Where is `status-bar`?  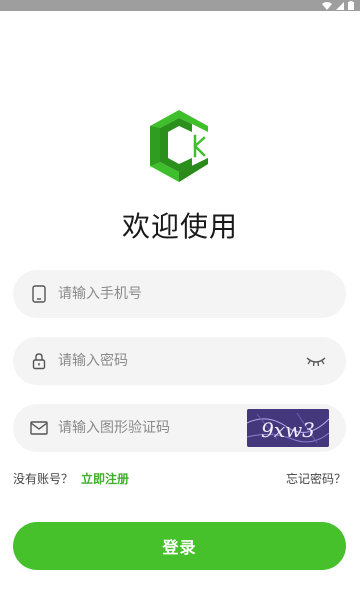 status-bar is located at coordinates (180, 5).